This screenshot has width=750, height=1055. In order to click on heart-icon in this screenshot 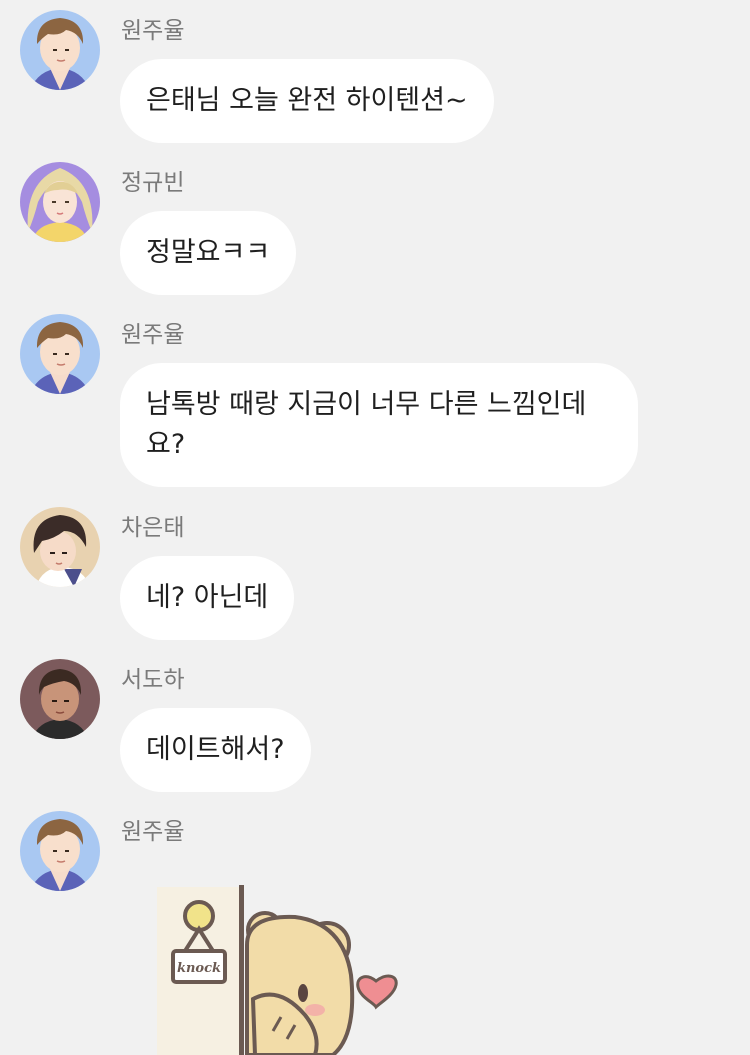, I will do `click(377, 992)`.